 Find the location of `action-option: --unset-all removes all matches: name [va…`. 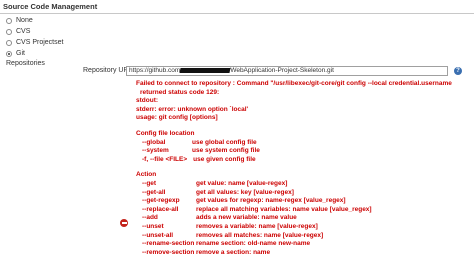

action-option: --unset-all removes all matches: name [va… is located at coordinates (233, 235).